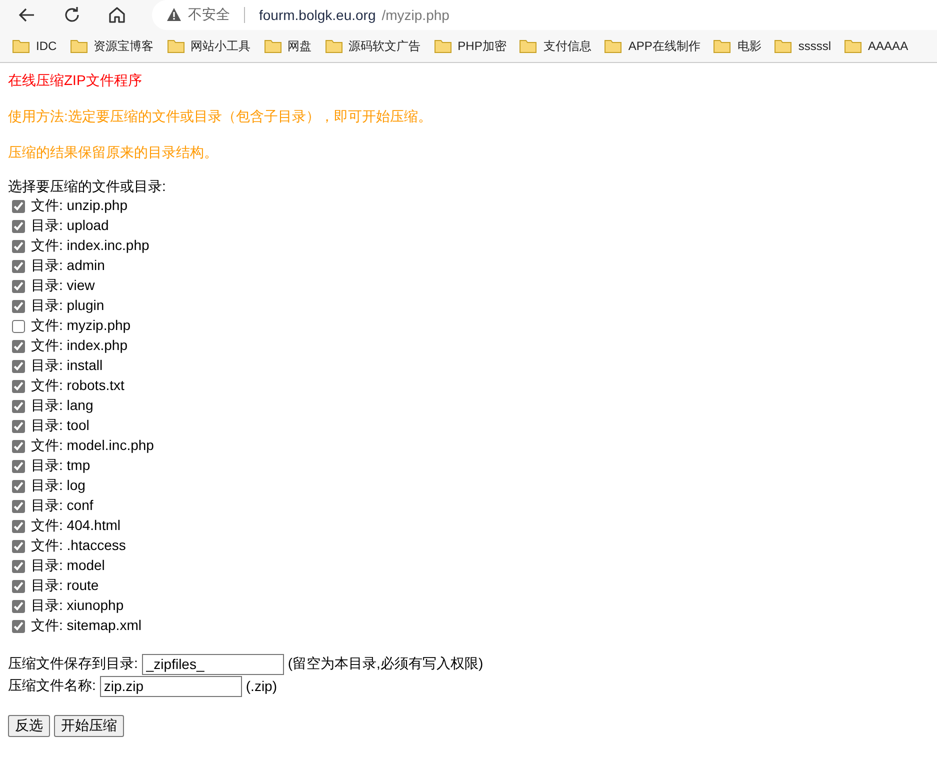  I want to click on item-label: 文件: 404.html, so click(75, 526).